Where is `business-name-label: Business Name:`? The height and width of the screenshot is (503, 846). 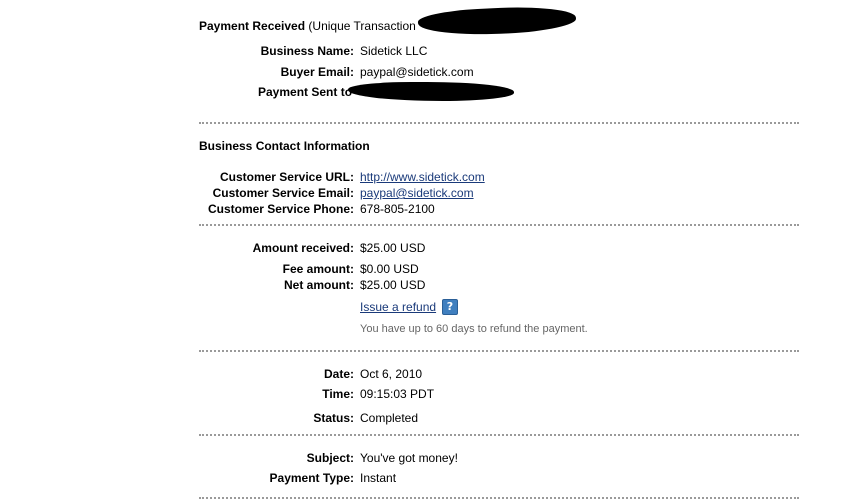
business-name-label: Business Name: is located at coordinates (307, 51).